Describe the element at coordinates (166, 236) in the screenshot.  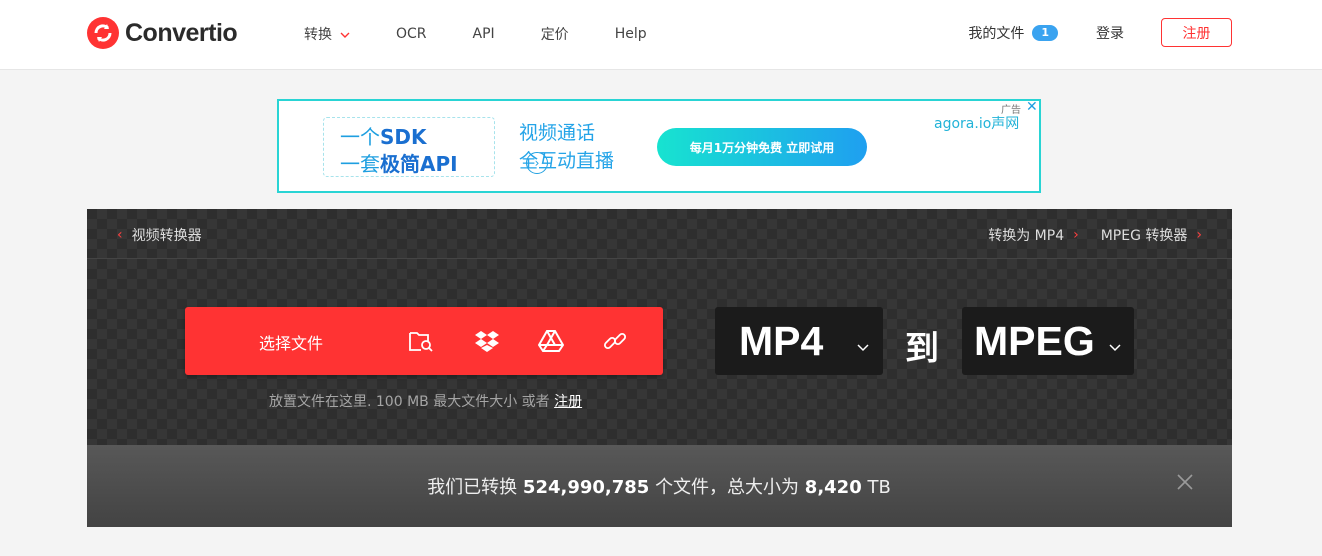
I see `breadcrumb-video-converter: 视频转换器` at that location.